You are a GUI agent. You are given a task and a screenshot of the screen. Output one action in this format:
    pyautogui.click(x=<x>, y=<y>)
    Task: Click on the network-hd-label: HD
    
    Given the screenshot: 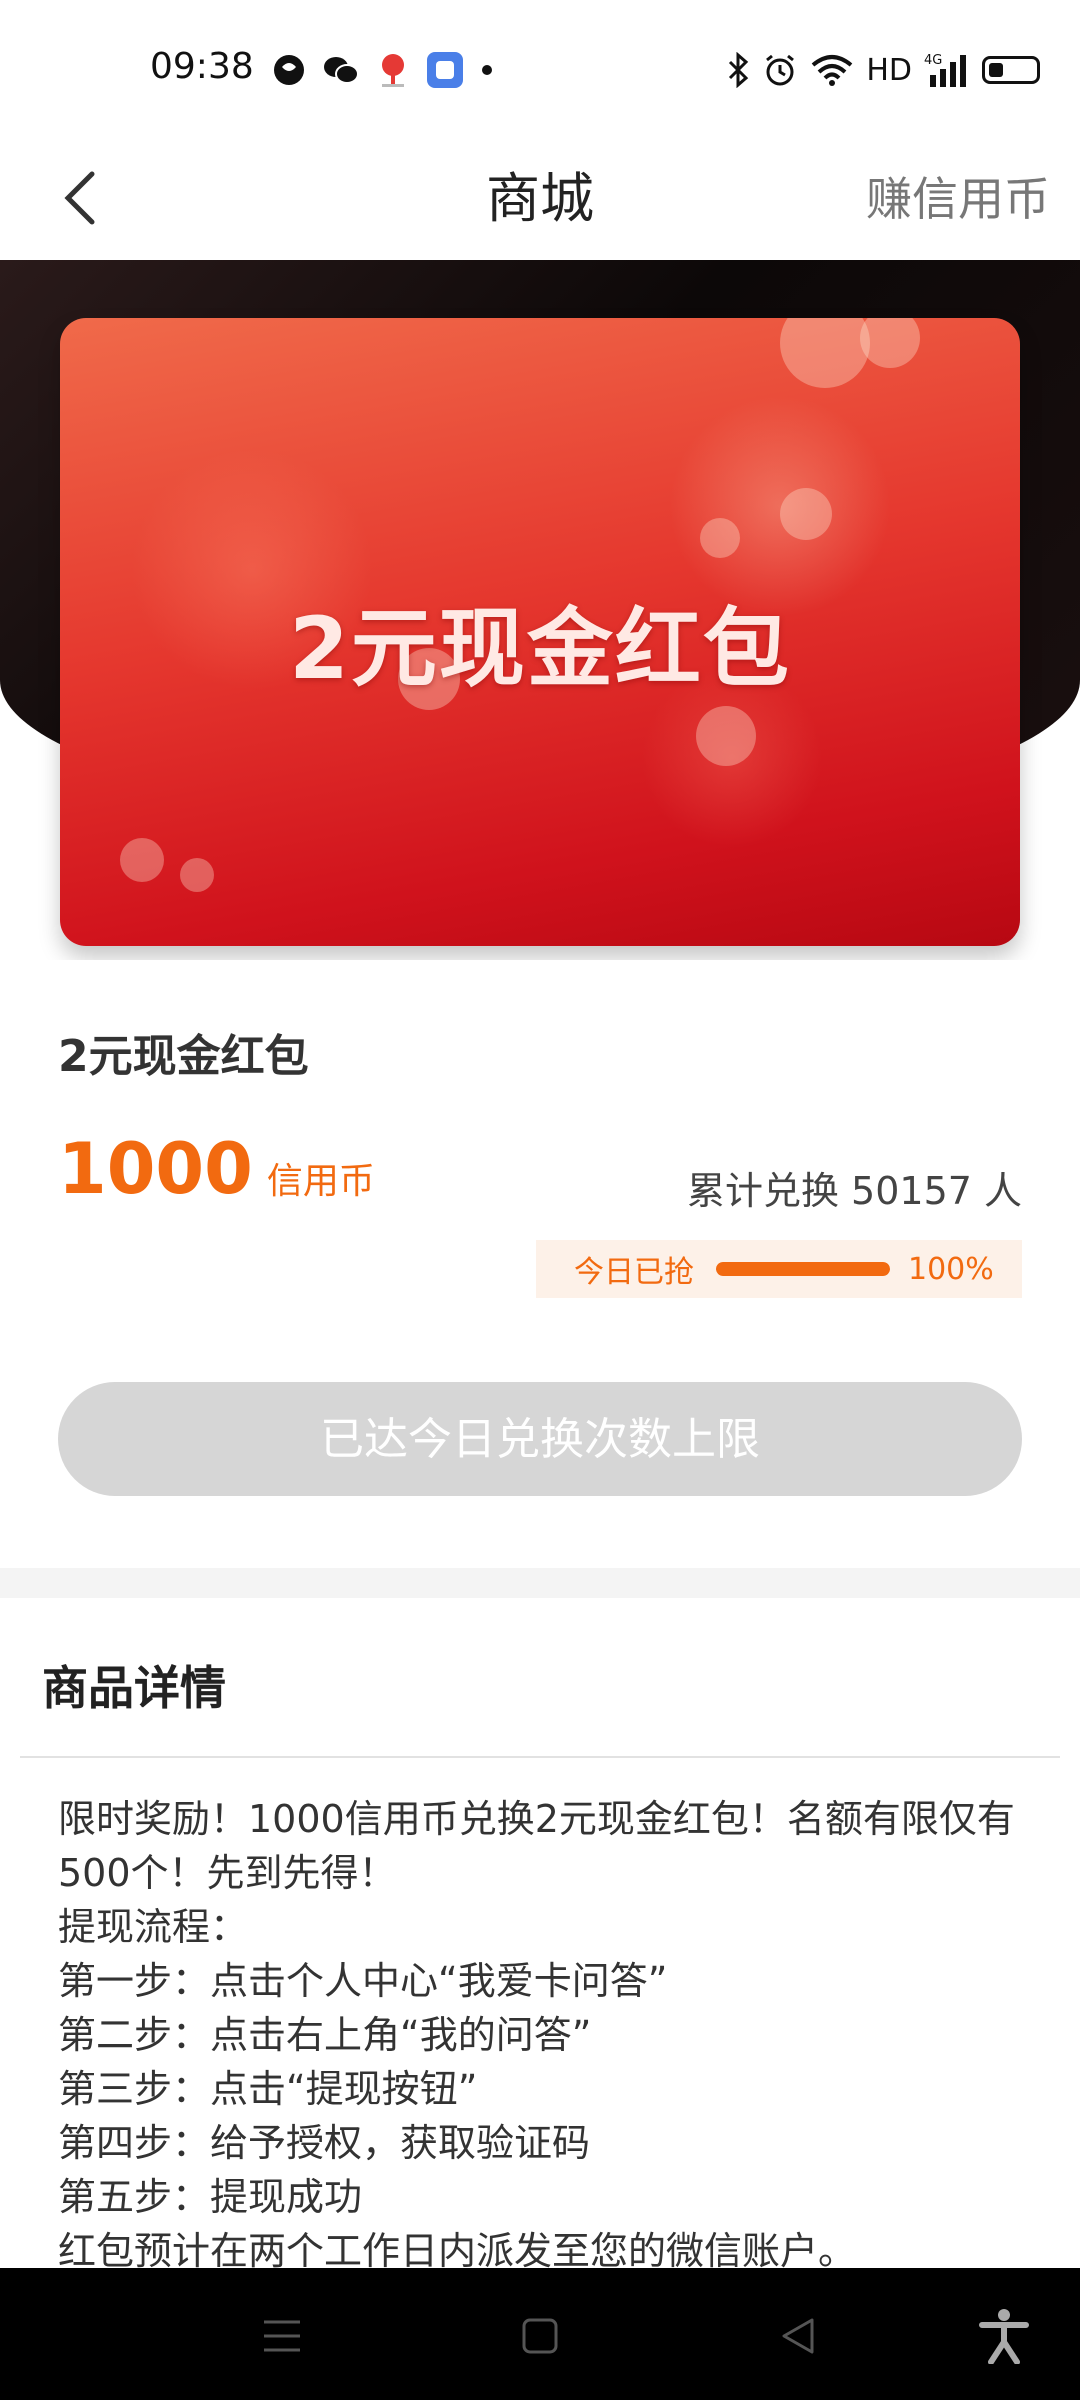 What is the action you would take?
    pyautogui.click(x=889, y=70)
    